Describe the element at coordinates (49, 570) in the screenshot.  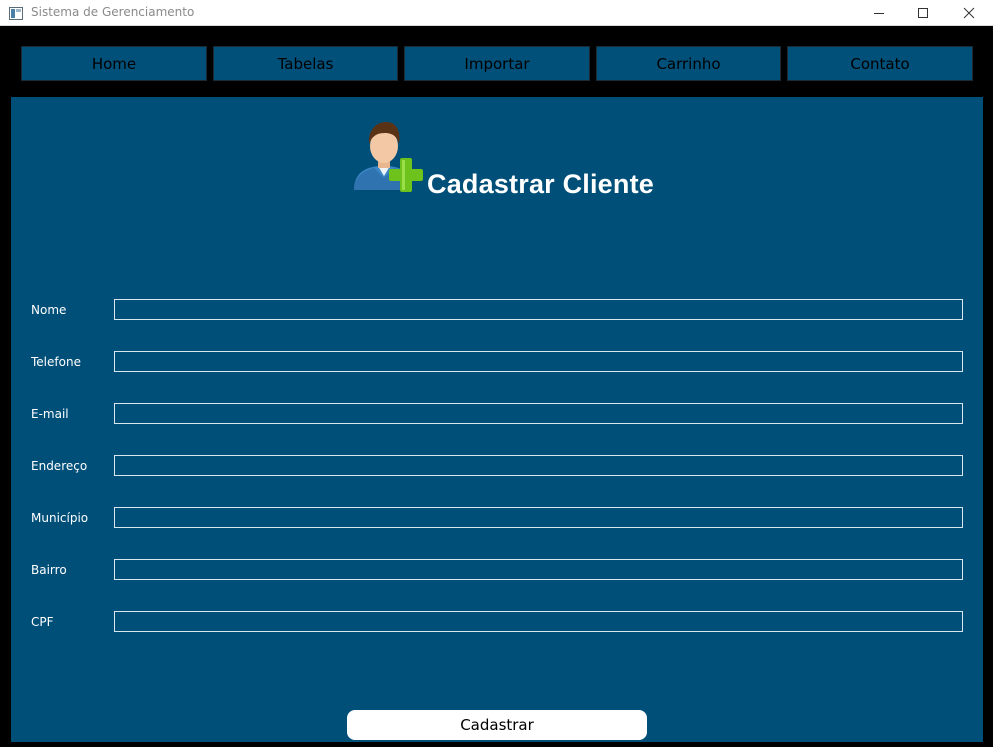
I see `bairro-label: Bairro` at that location.